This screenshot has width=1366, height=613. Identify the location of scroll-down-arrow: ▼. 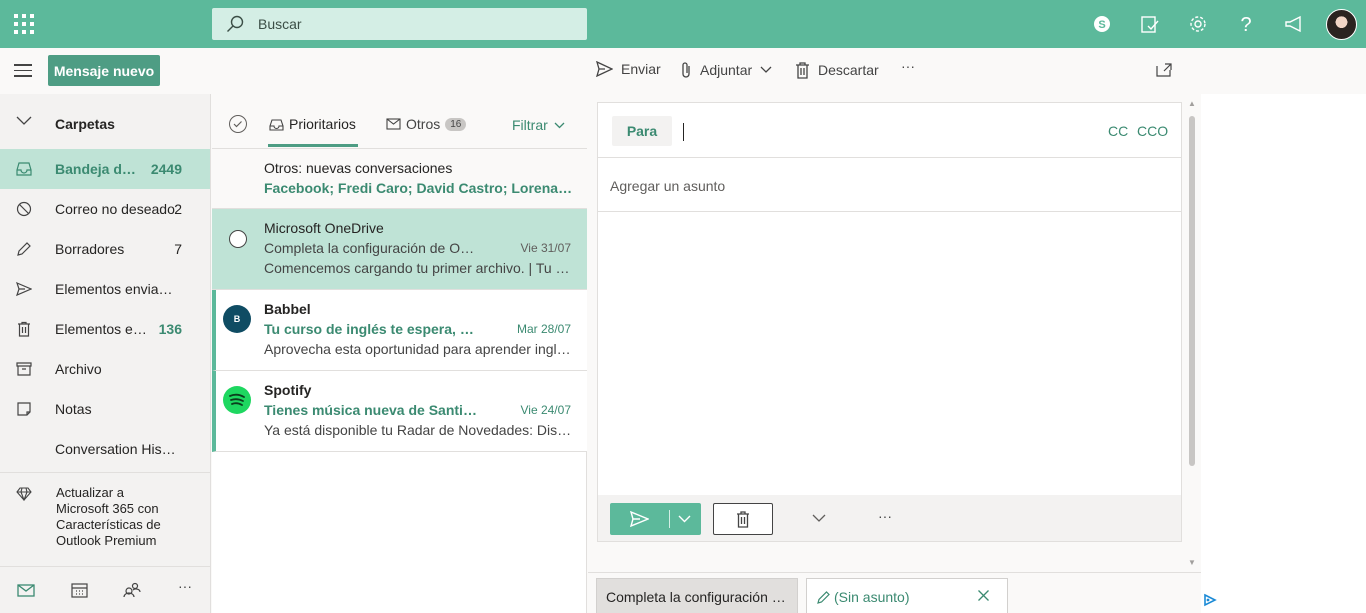
(1192, 562).